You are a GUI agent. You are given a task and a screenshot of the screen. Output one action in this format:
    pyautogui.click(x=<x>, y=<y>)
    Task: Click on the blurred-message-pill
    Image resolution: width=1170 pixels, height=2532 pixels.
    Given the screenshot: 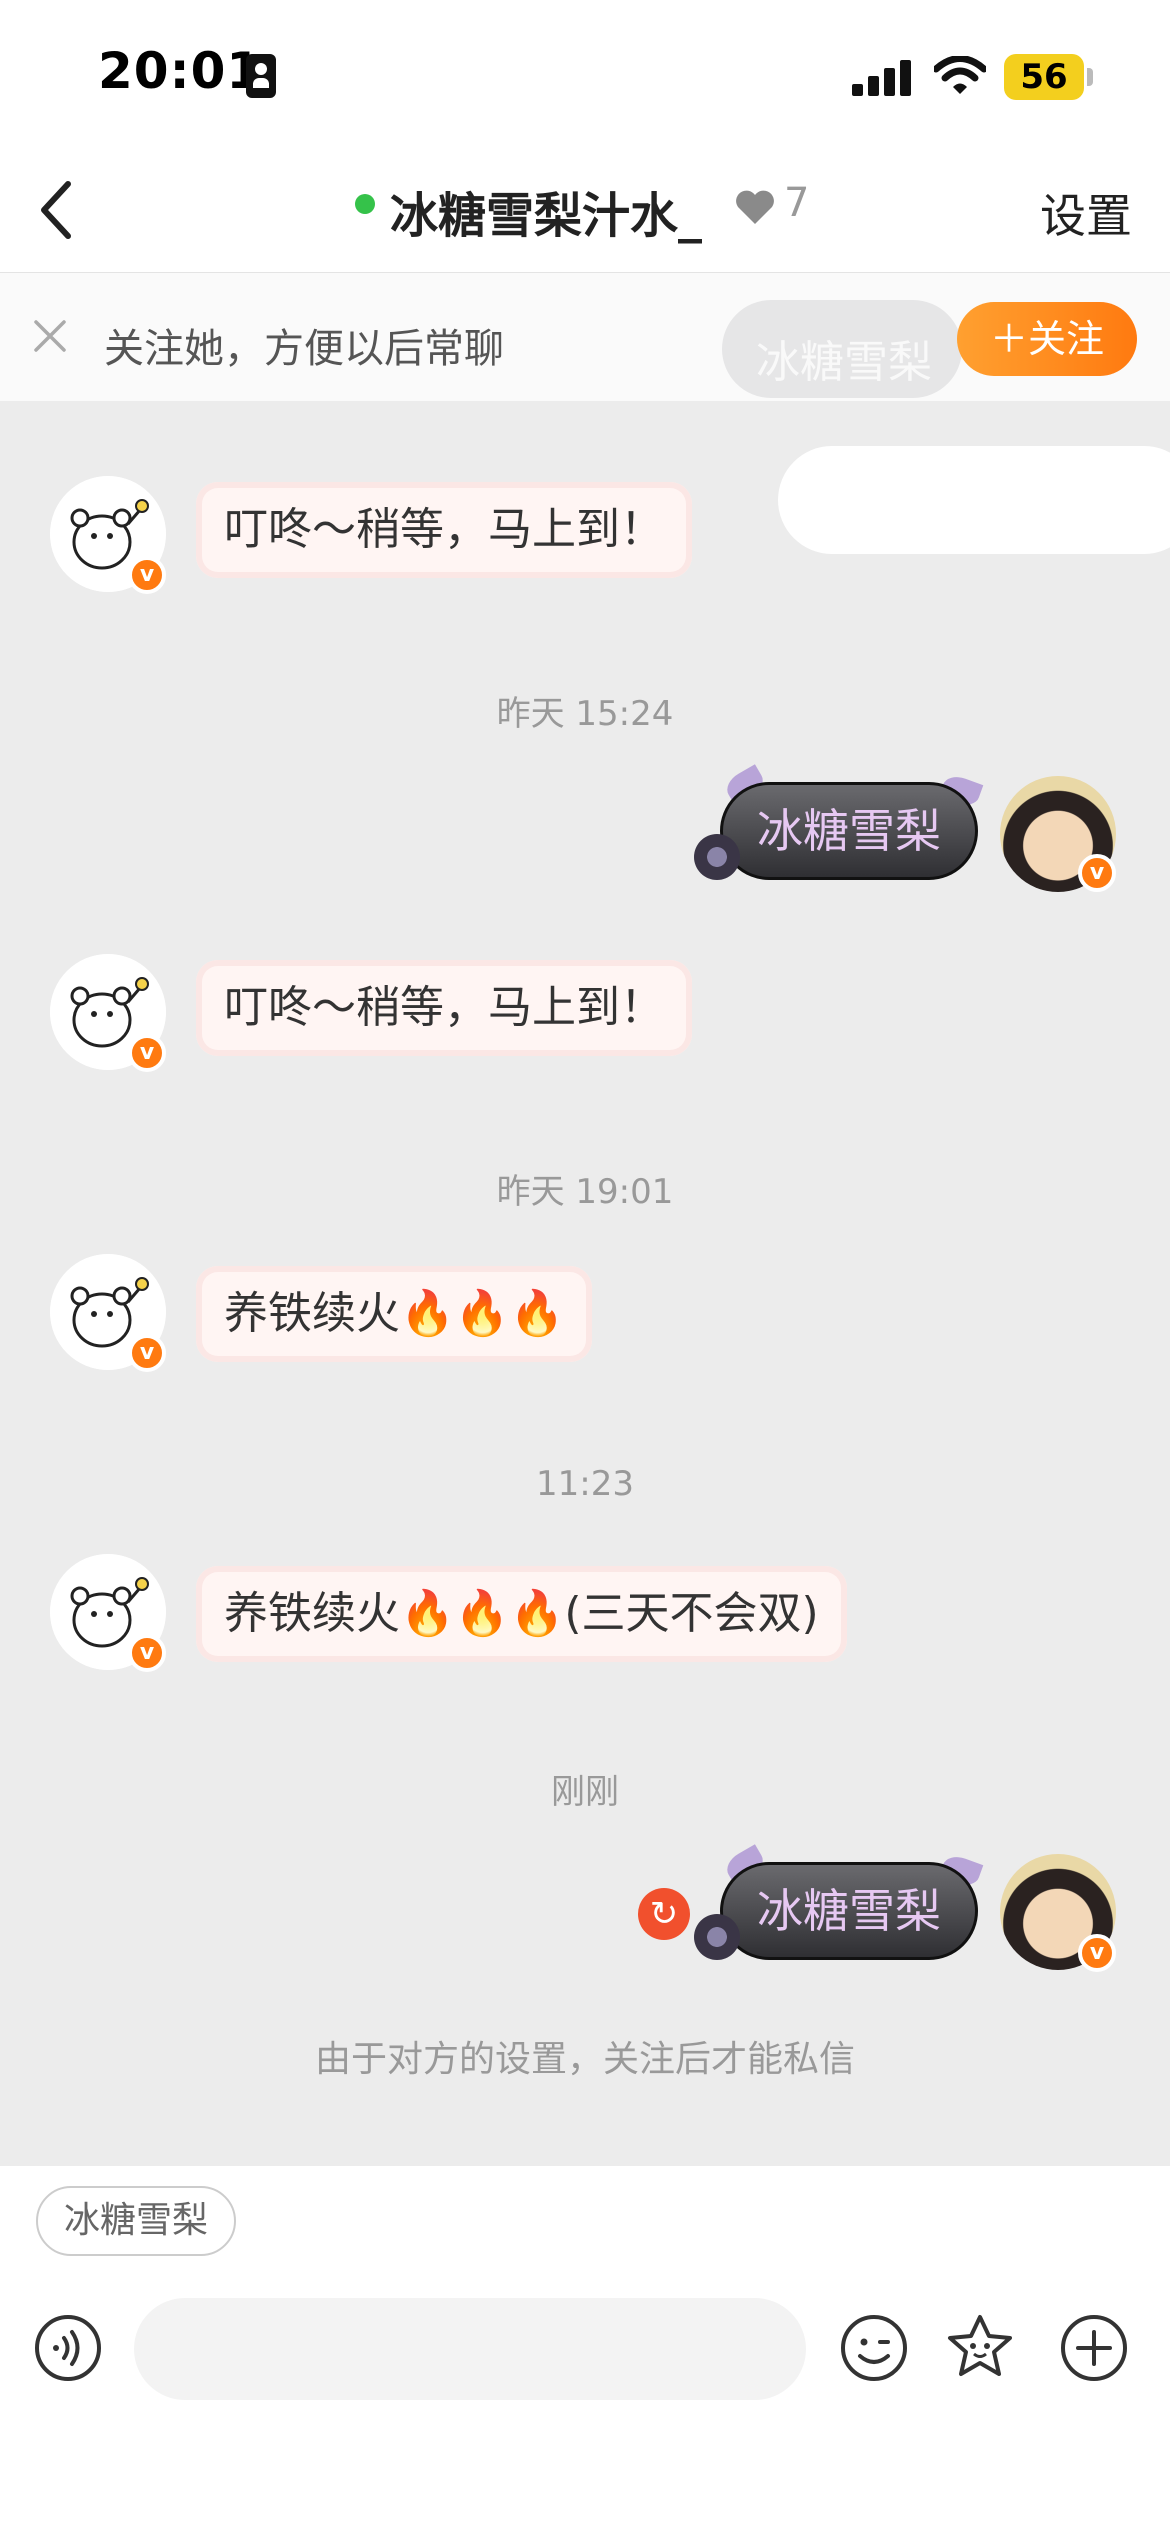 What is the action you would take?
    pyautogui.click(x=974, y=500)
    